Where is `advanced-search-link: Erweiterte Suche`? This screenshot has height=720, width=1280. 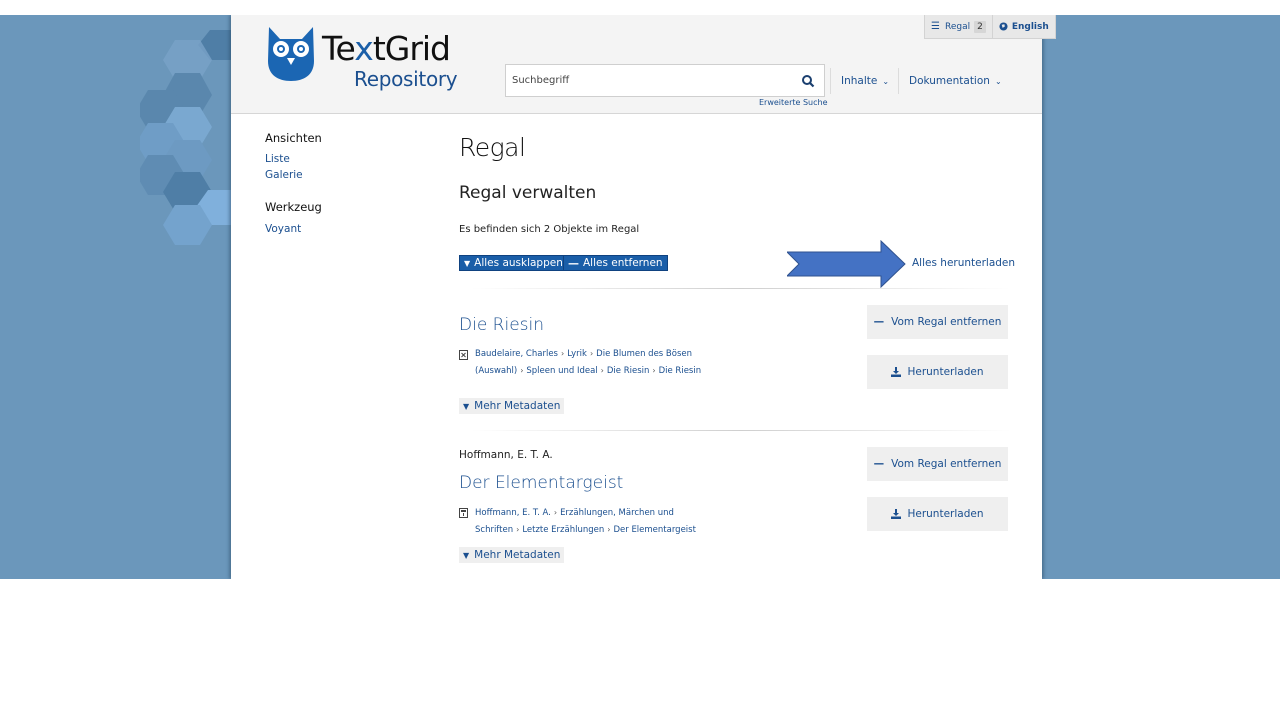
advanced-search-link: Erweiterte Suche is located at coordinates (793, 102).